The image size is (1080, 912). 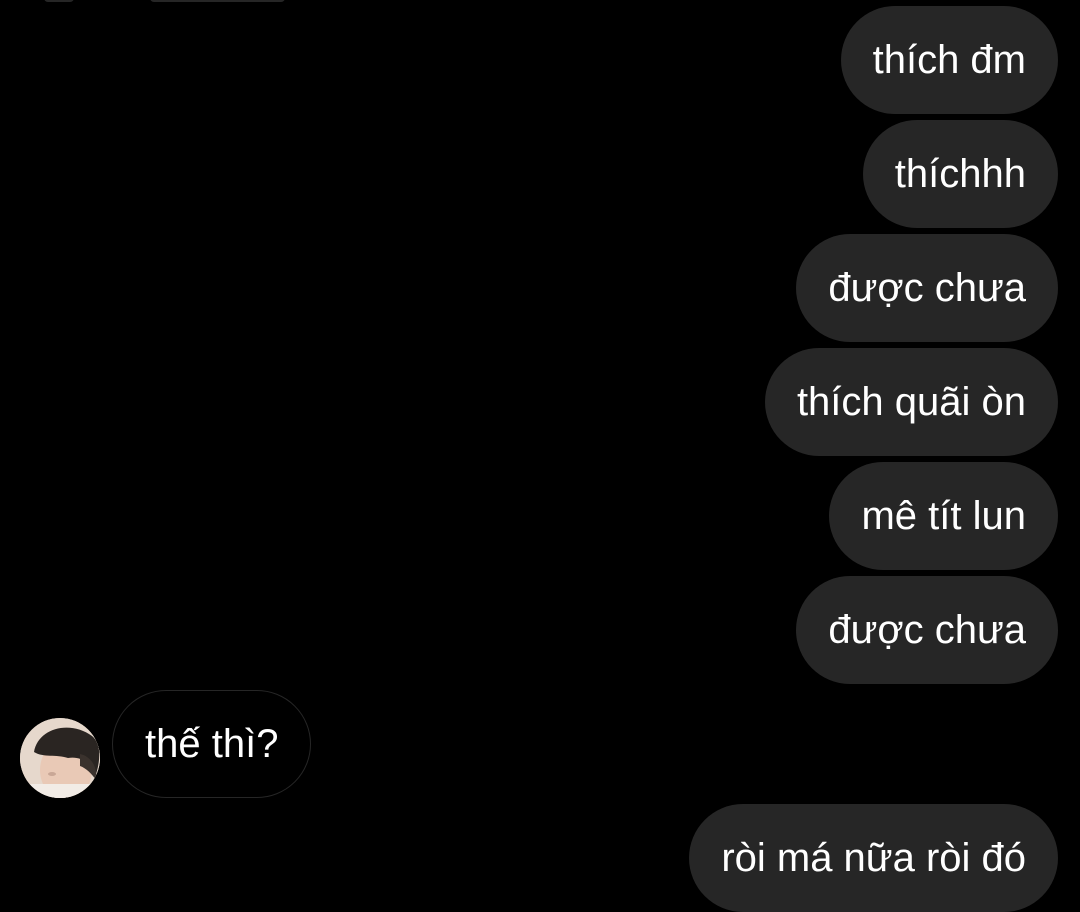 I want to click on message-text: thích đm, so click(x=949, y=60).